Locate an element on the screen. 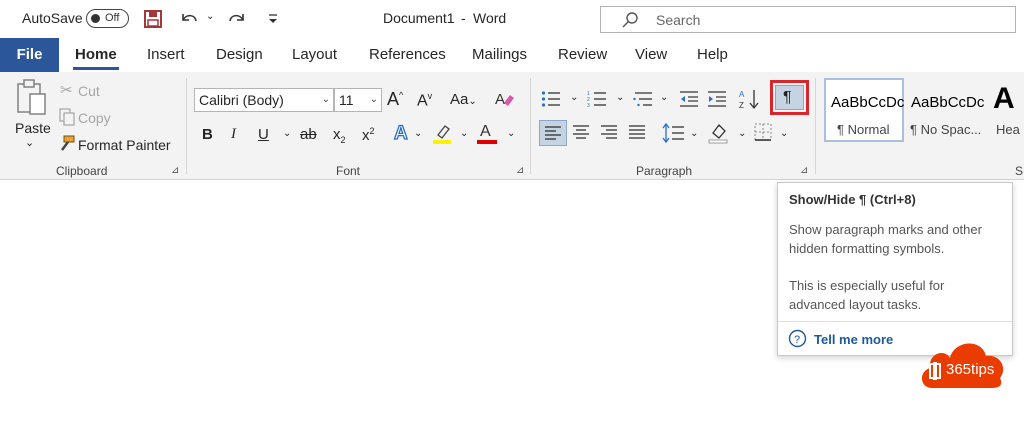  change-case-button: Aa⌄ is located at coordinates (463, 99).